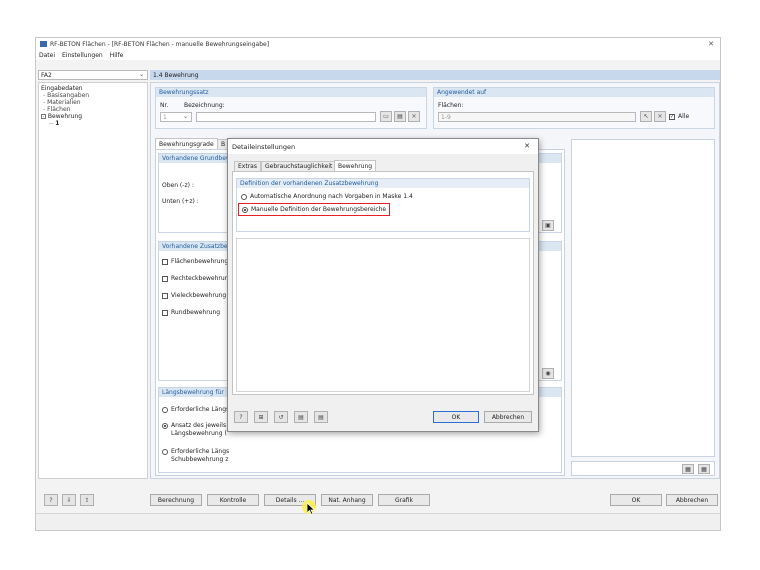 This screenshot has height=570, width=760. What do you see at coordinates (548, 225) in the screenshot?
I see `grundbew-edit-icon: ▣` at bounding box center [548, 225].